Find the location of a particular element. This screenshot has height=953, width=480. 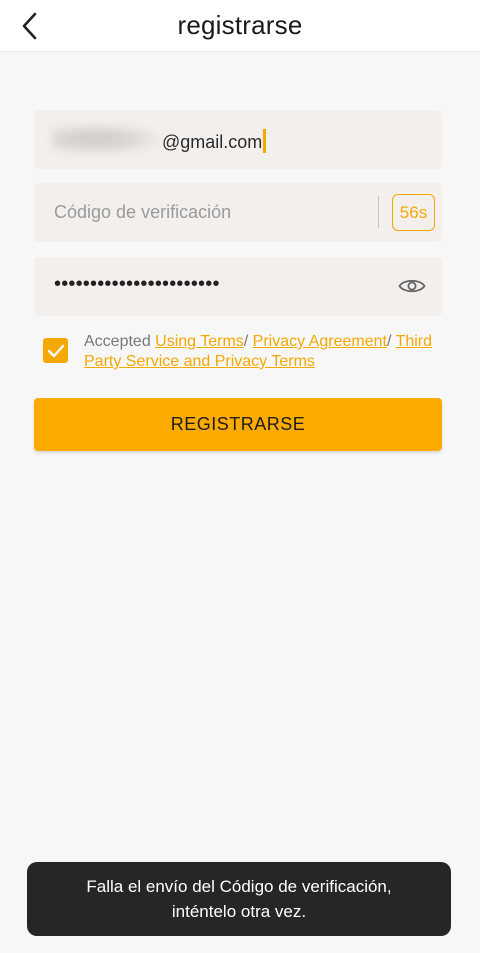

verification-code-field: Código de verificación 56s is located at coordinates (238, 212).